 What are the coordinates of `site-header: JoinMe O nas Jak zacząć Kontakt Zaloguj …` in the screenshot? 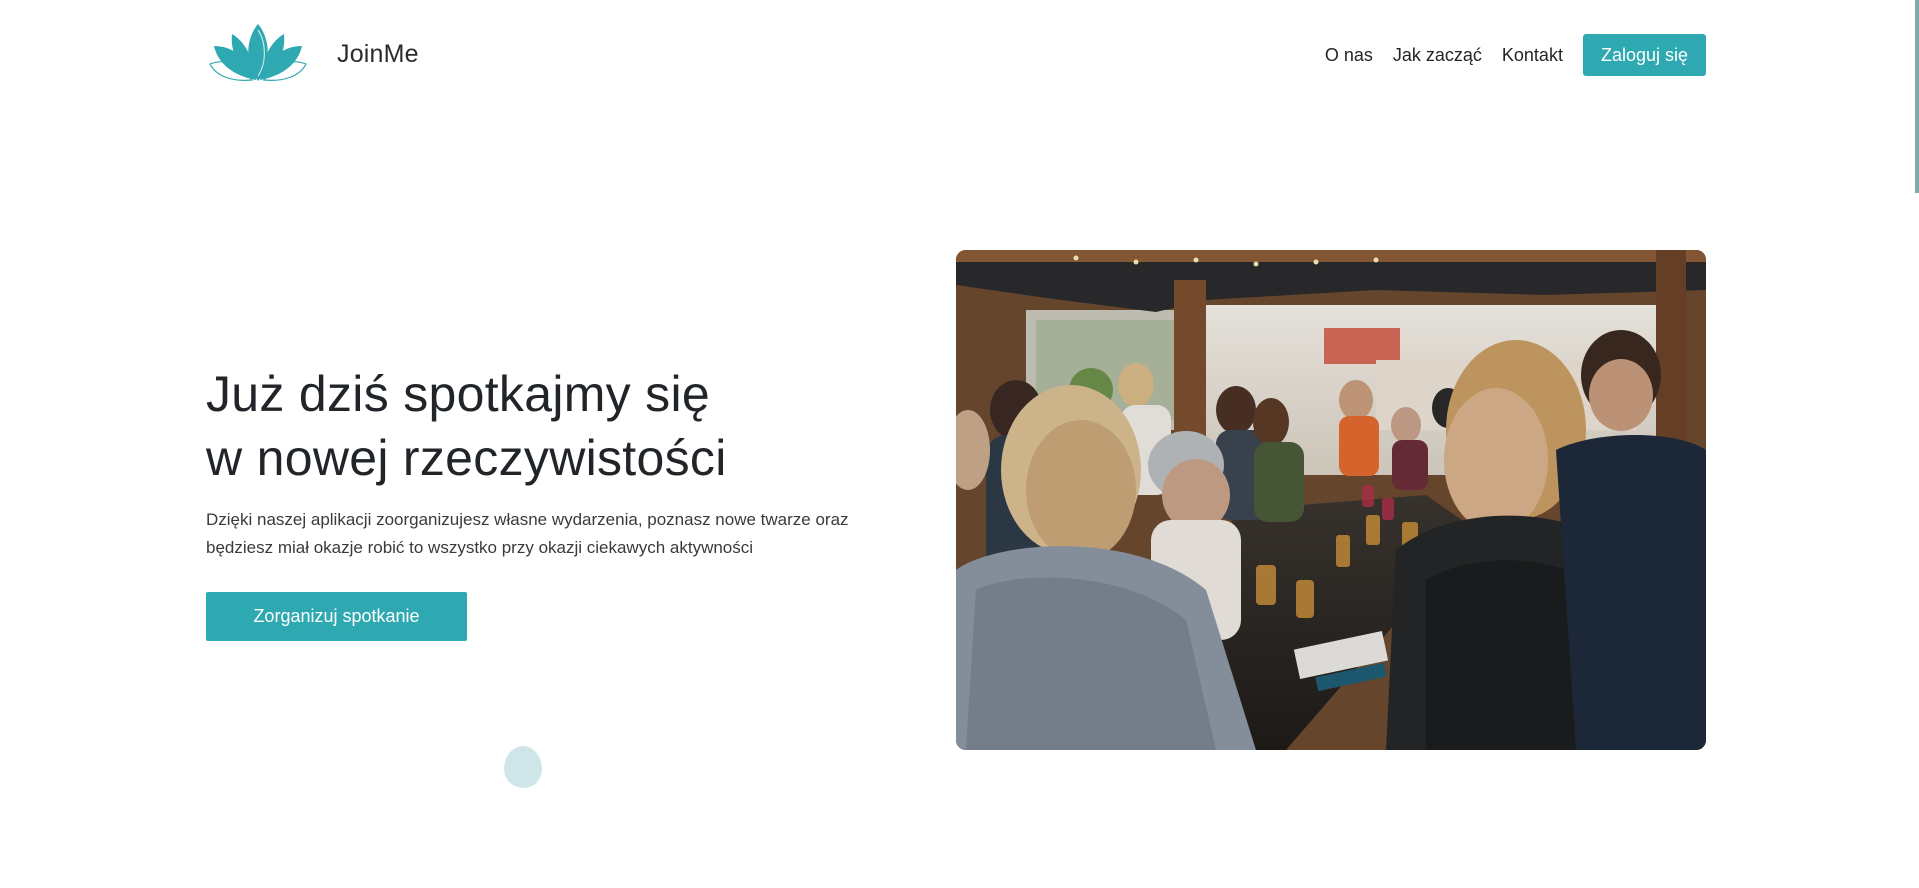 It's located at (956, 55).